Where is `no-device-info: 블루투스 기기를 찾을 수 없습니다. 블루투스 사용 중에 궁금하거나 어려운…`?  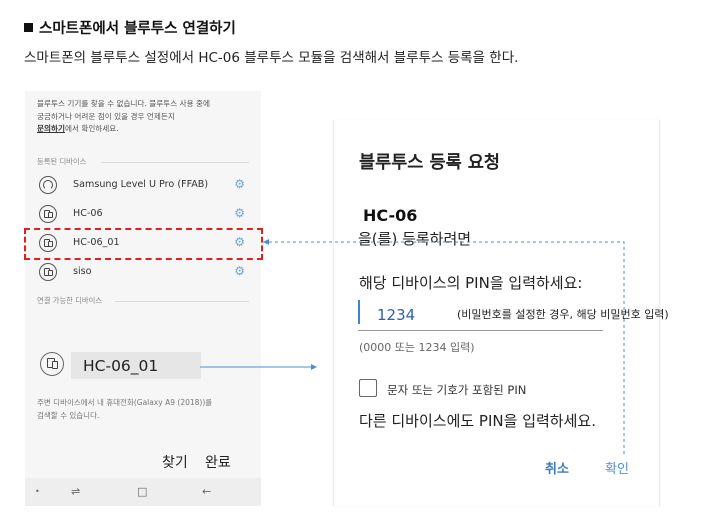 no-device-info: 블루투스 기기를 찾을 수 없습니다. 블루투스 사용 중에 궁금하거나 어려운… is located at coordinates (123, 117).